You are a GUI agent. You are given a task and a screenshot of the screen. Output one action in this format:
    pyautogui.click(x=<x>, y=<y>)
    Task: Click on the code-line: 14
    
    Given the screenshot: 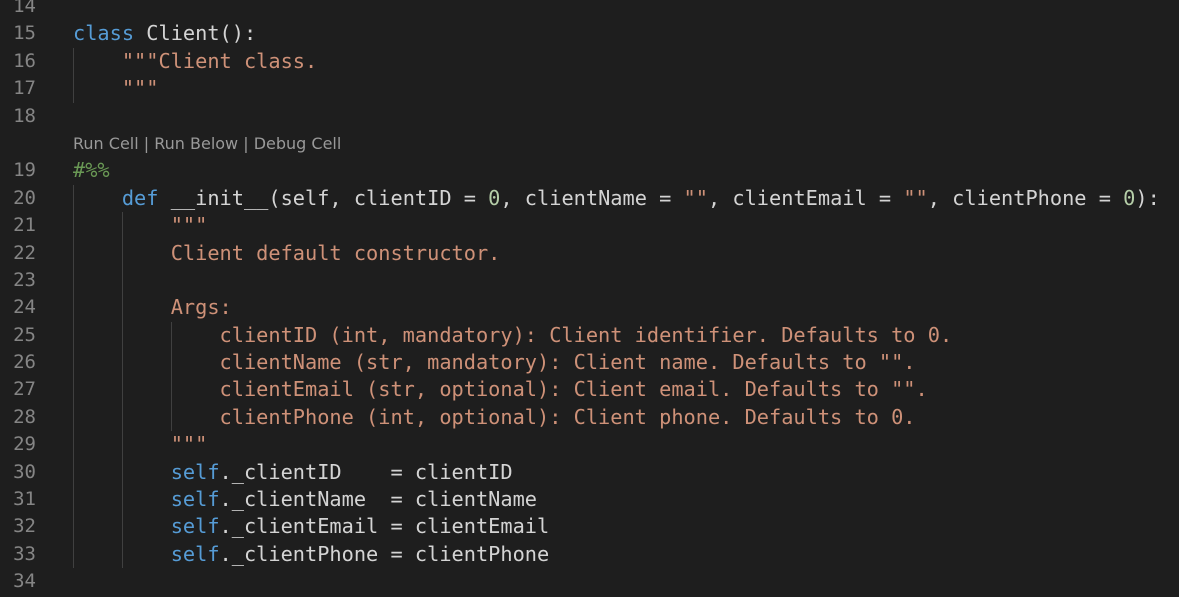 What is the action you would take?
    pyautogui.click(x=589, y=10)
    